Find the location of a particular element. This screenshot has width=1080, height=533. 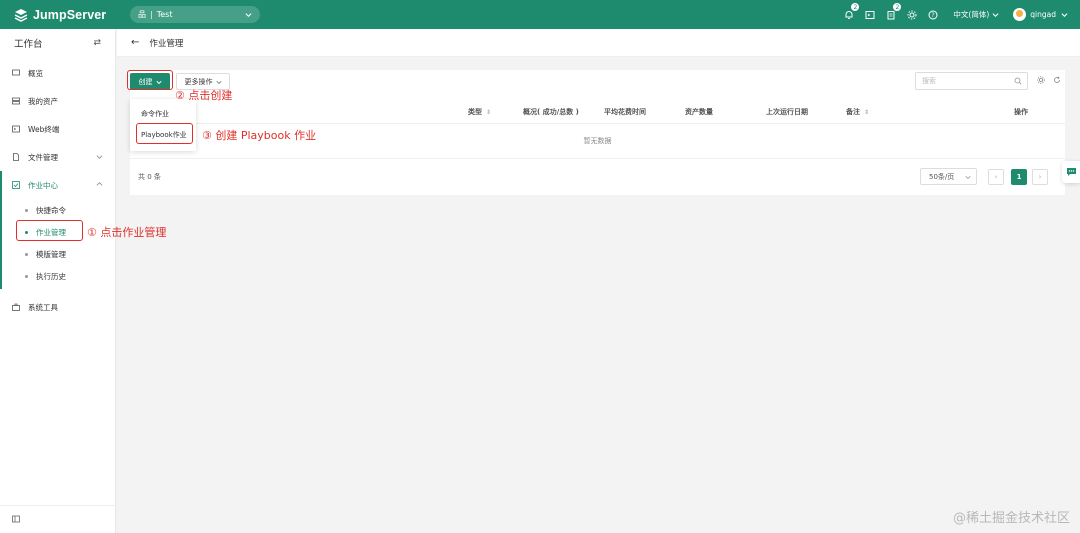

language-selector: 中文(简体) is located at coordinates (976, 14).